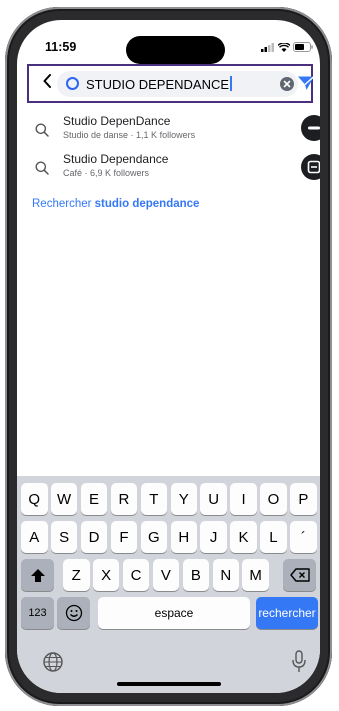 This screenshot has height=711, width=339. Describe the element at coordinates (47, 81) in the screenshot. I see `back-chevron-icon` at that location.